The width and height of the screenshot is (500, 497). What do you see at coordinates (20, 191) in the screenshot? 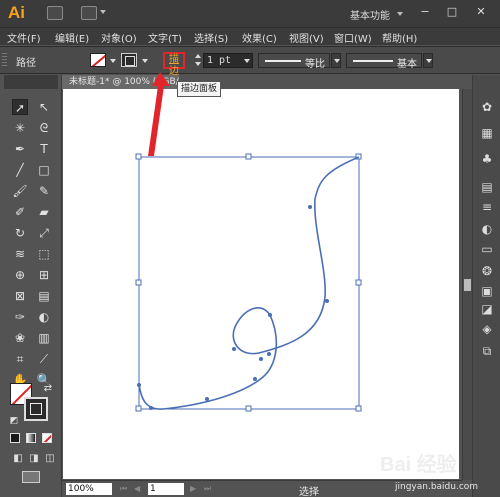
I see `paintbrush-tool-icon: 🖌` at bounding box center [20, 191].